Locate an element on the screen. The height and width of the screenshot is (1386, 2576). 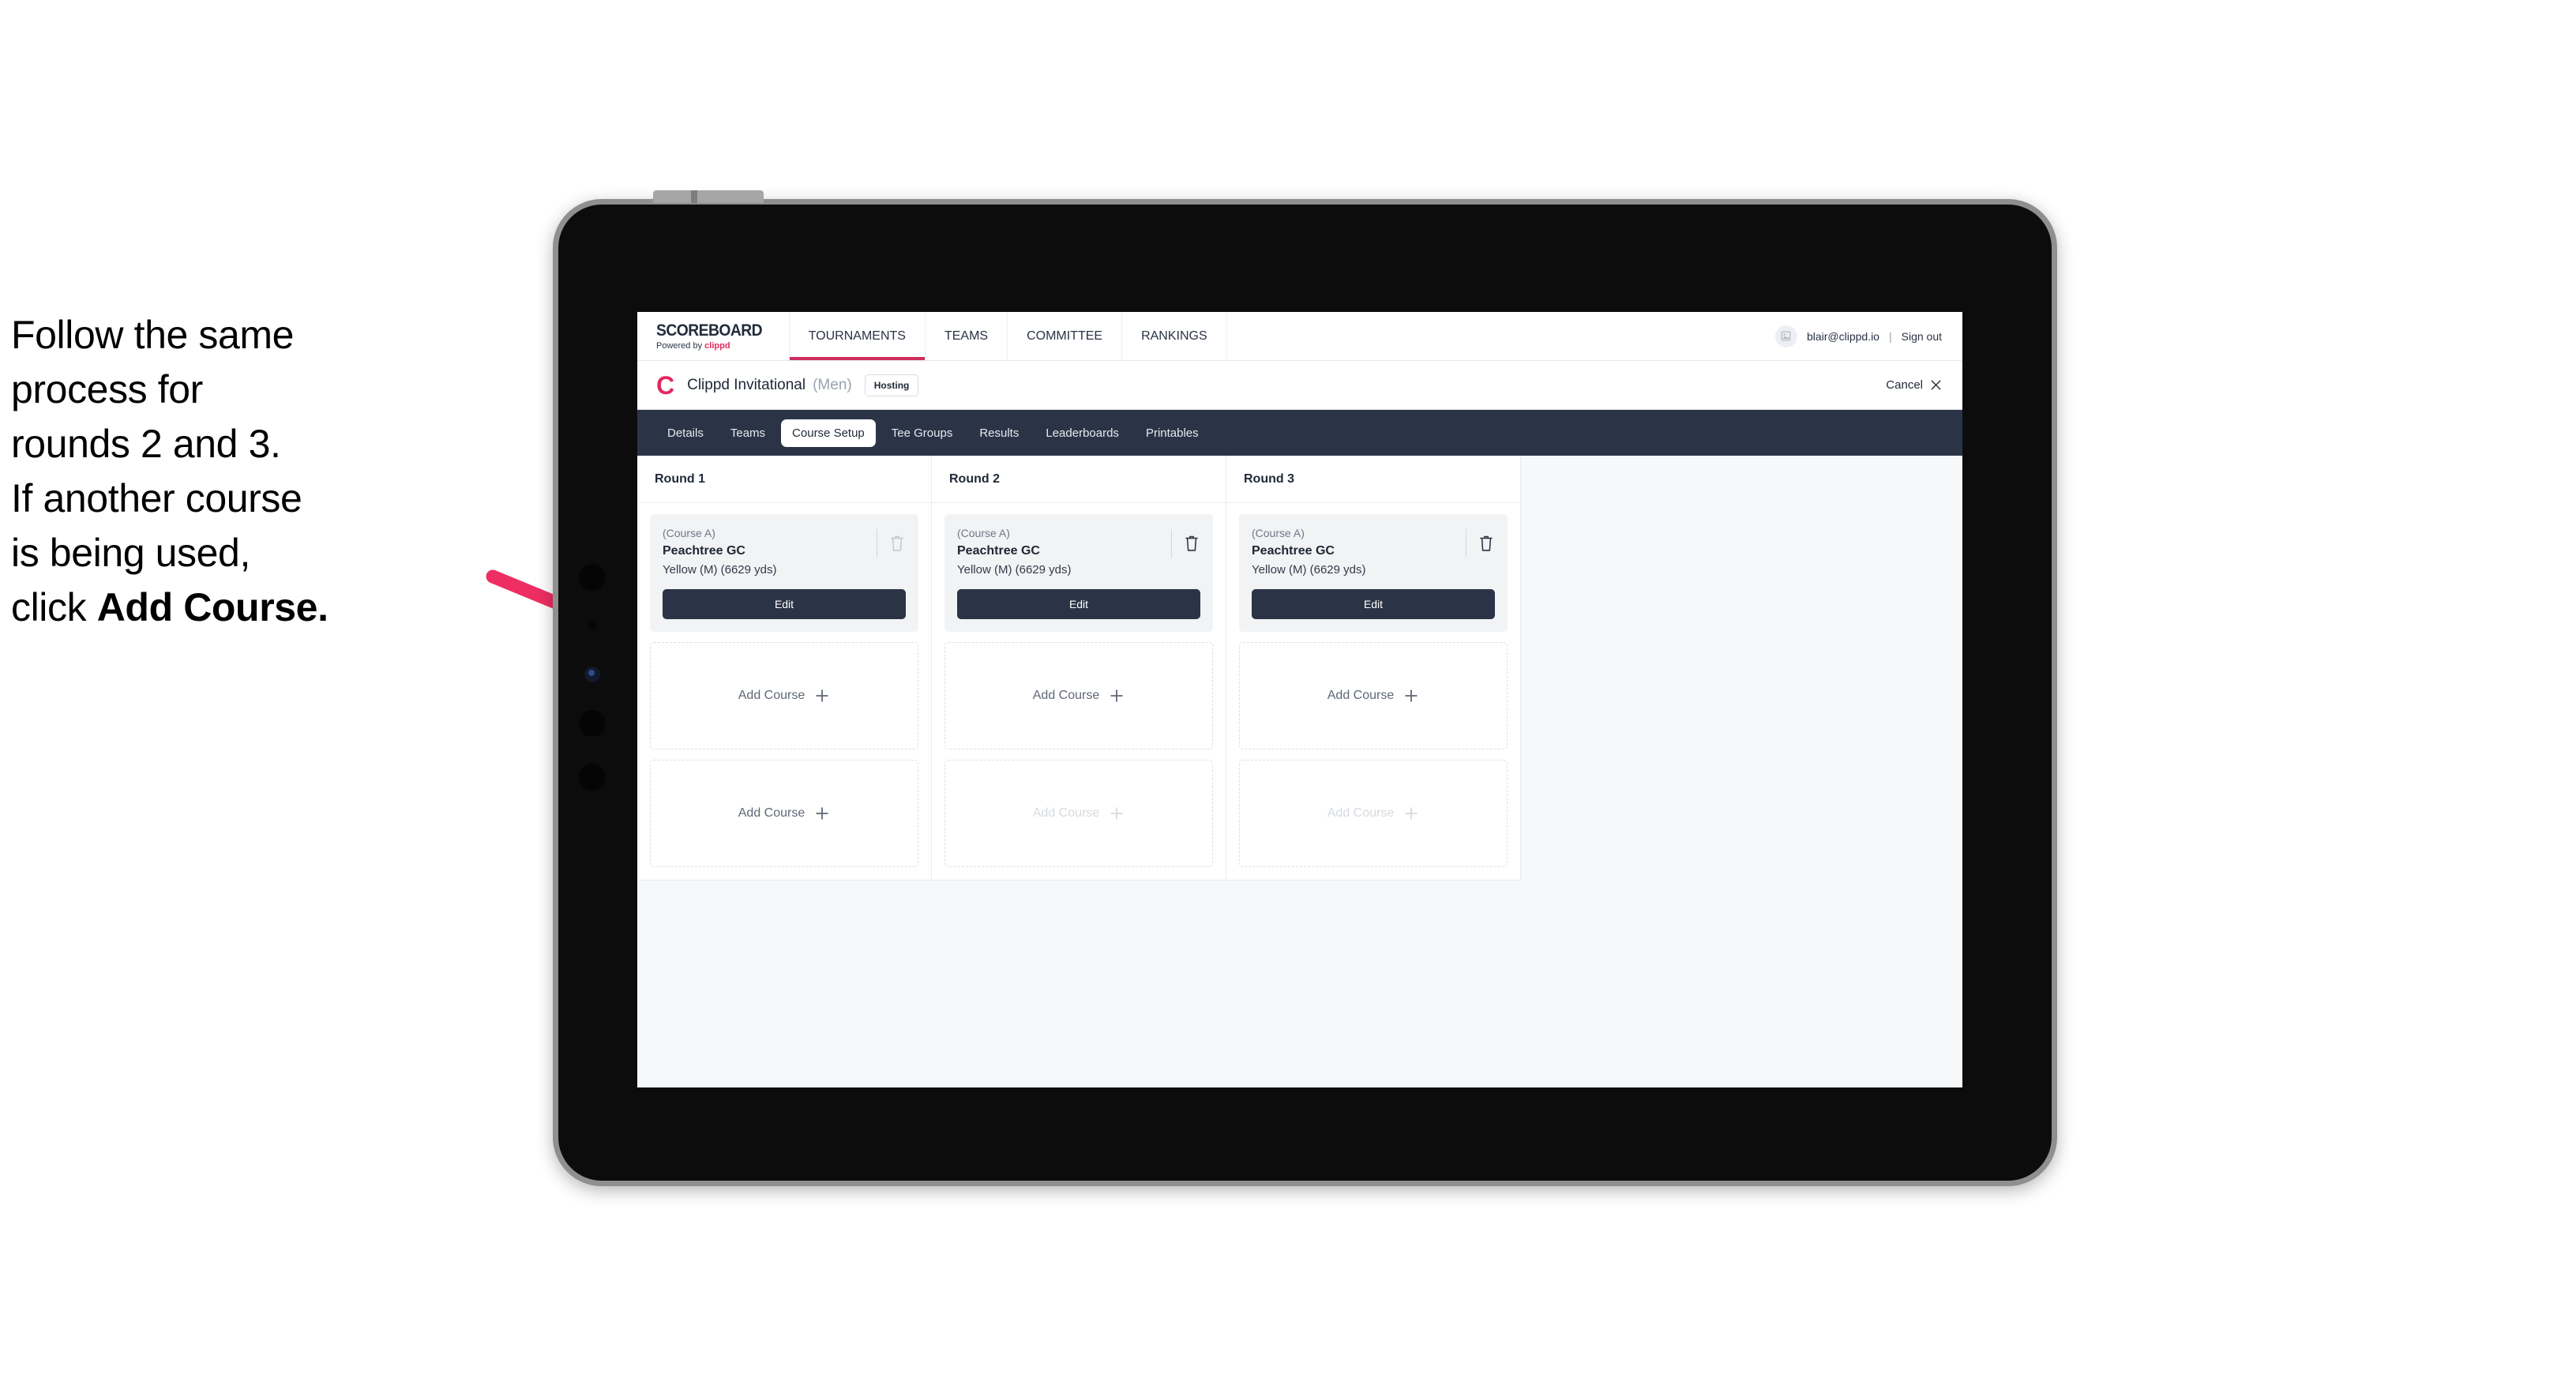
brand-subtitle-clippd: clippd is located at coordinates (717, 345).